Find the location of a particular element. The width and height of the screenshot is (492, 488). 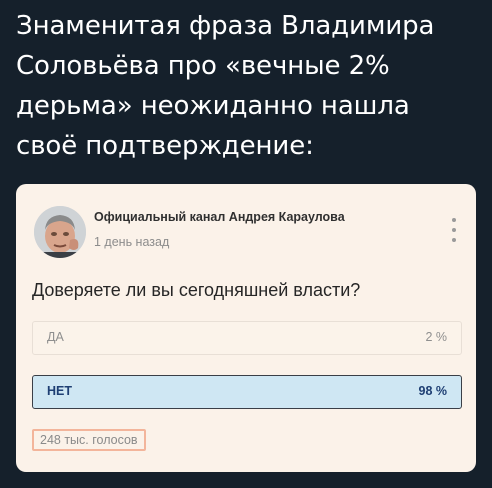

more-vertical-icon is located at coordinates (454, 230).